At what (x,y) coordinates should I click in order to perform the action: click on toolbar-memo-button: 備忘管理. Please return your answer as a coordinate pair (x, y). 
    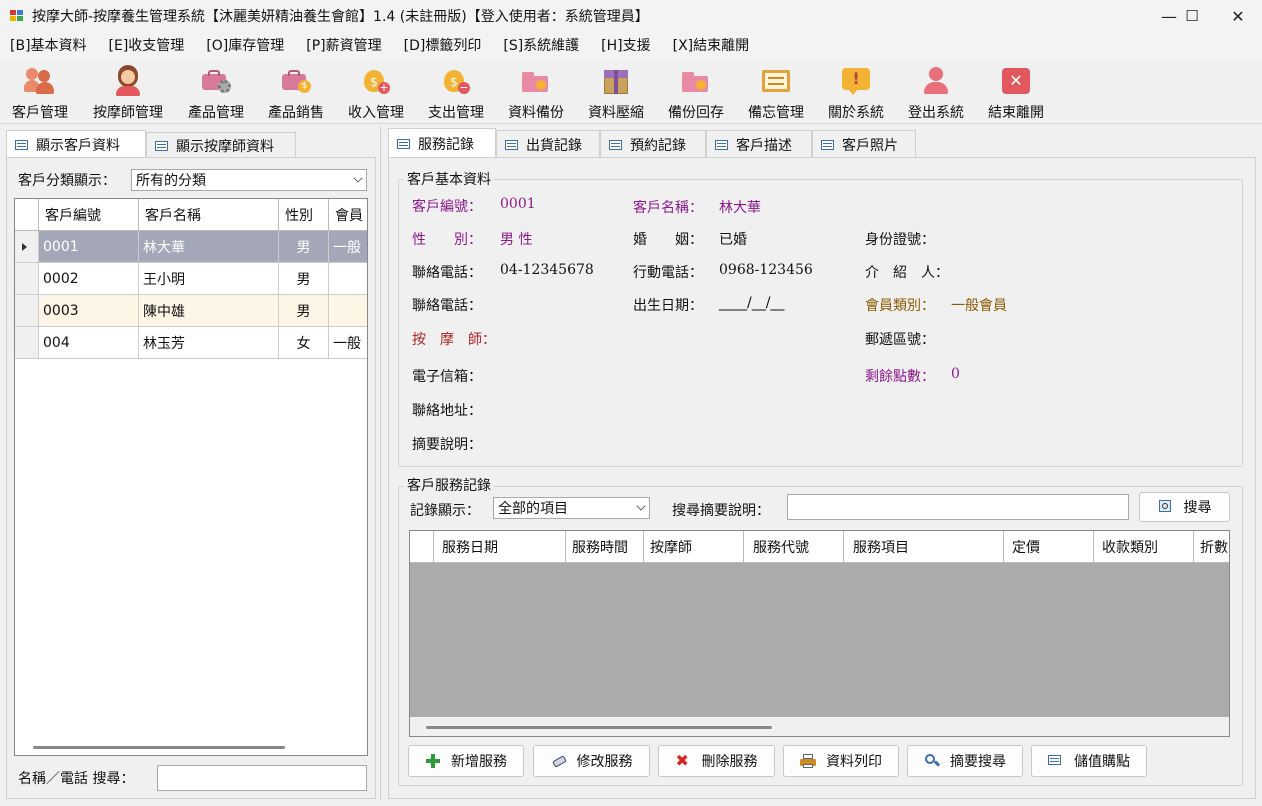
    Looking at the image, I should click on (776, 90).